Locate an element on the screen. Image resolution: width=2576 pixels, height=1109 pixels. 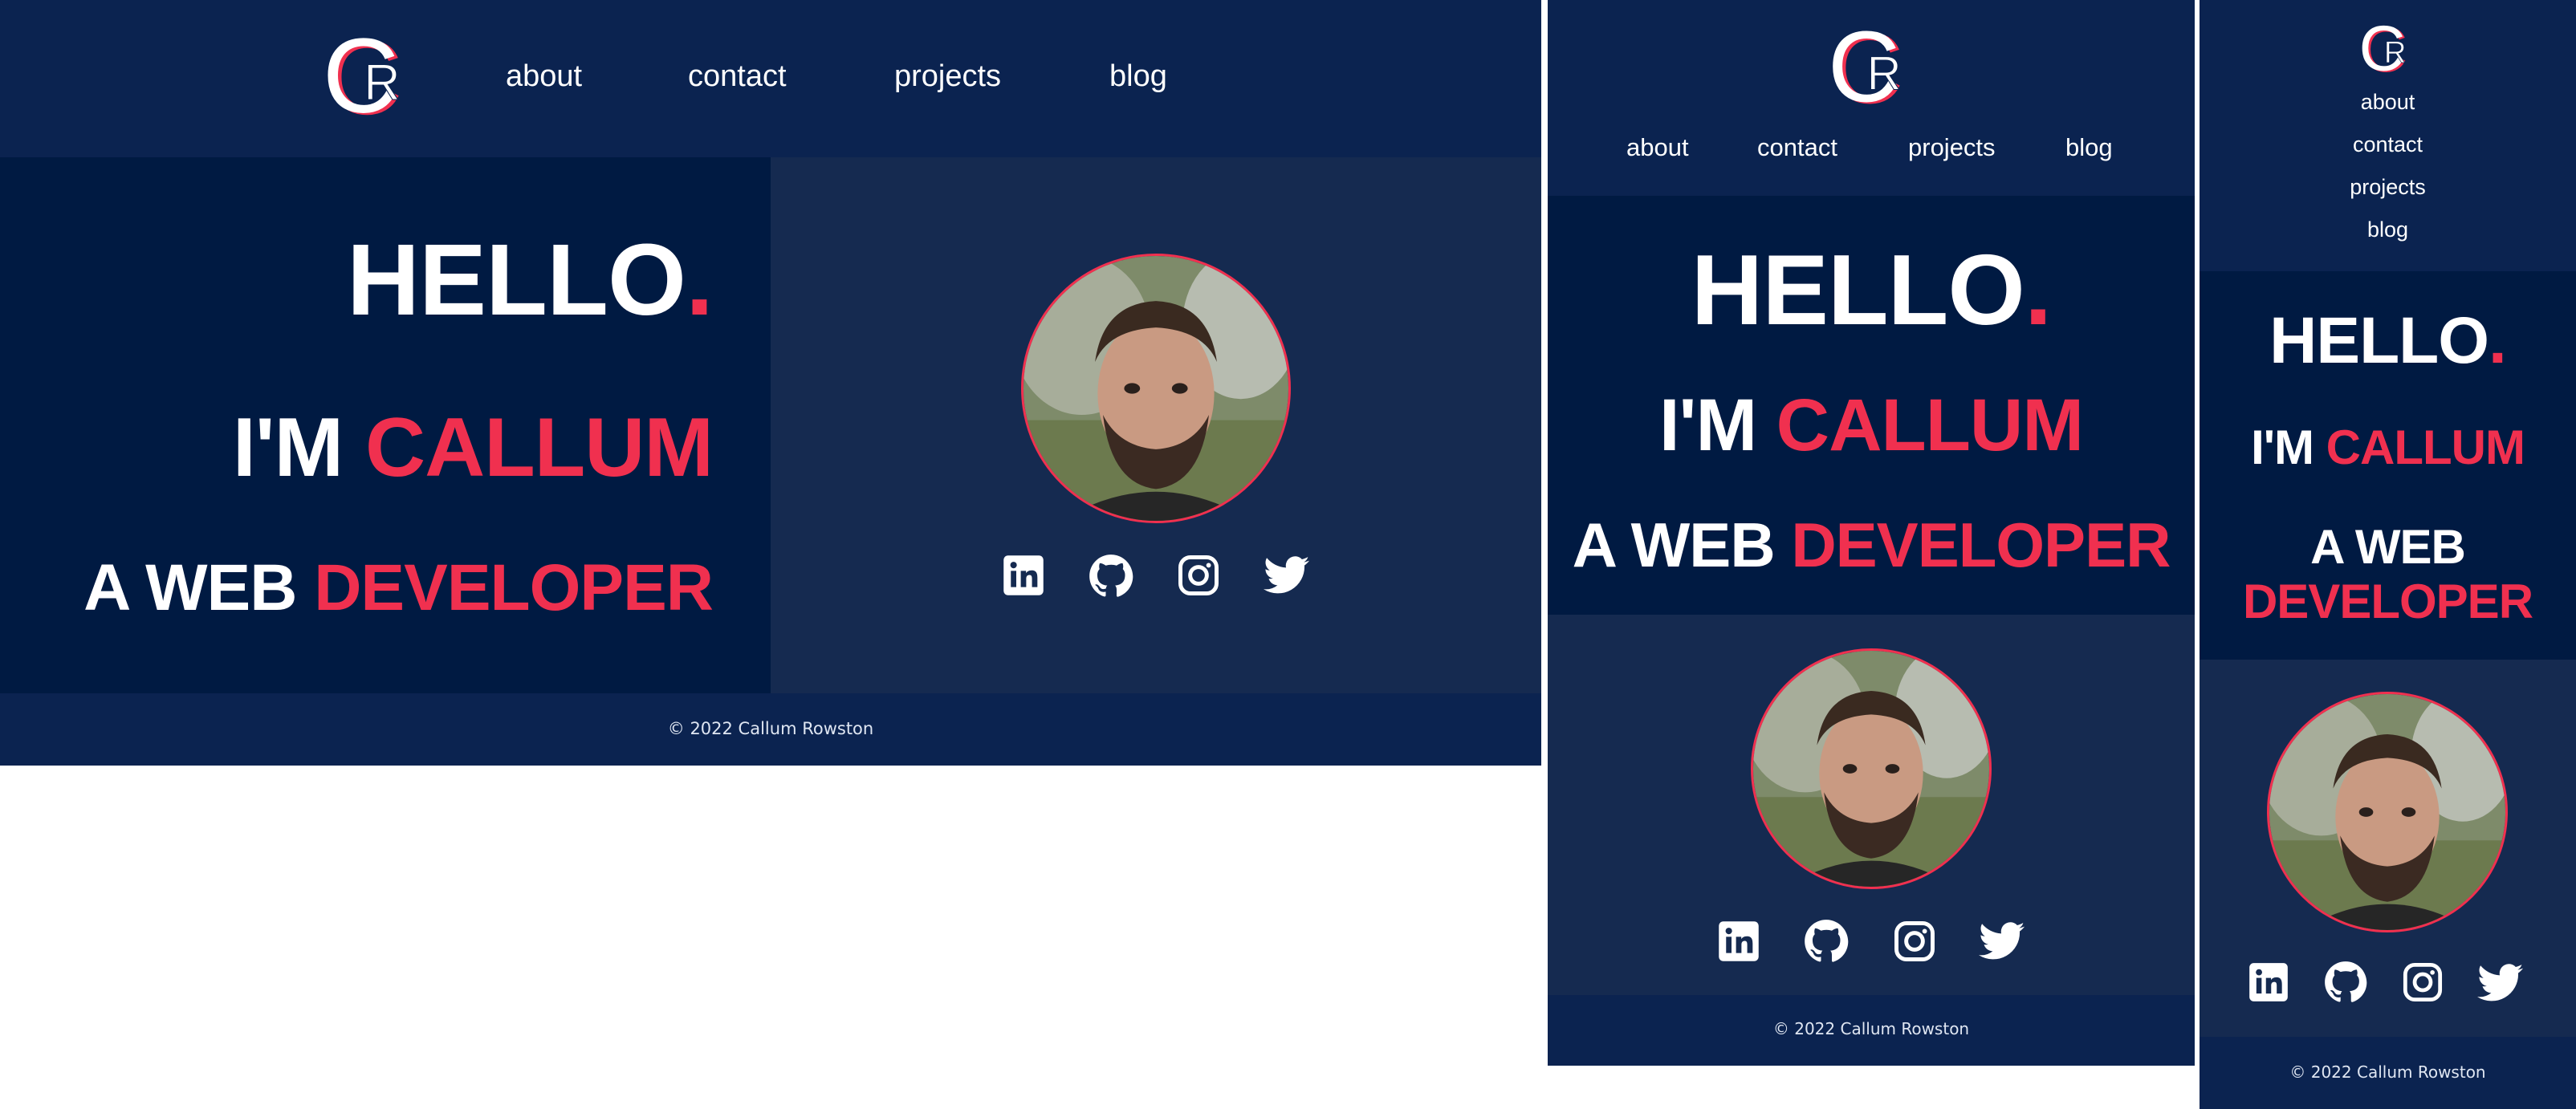
hero-role-line-2: DEVELOPER is located at coordinates (2387, 601).